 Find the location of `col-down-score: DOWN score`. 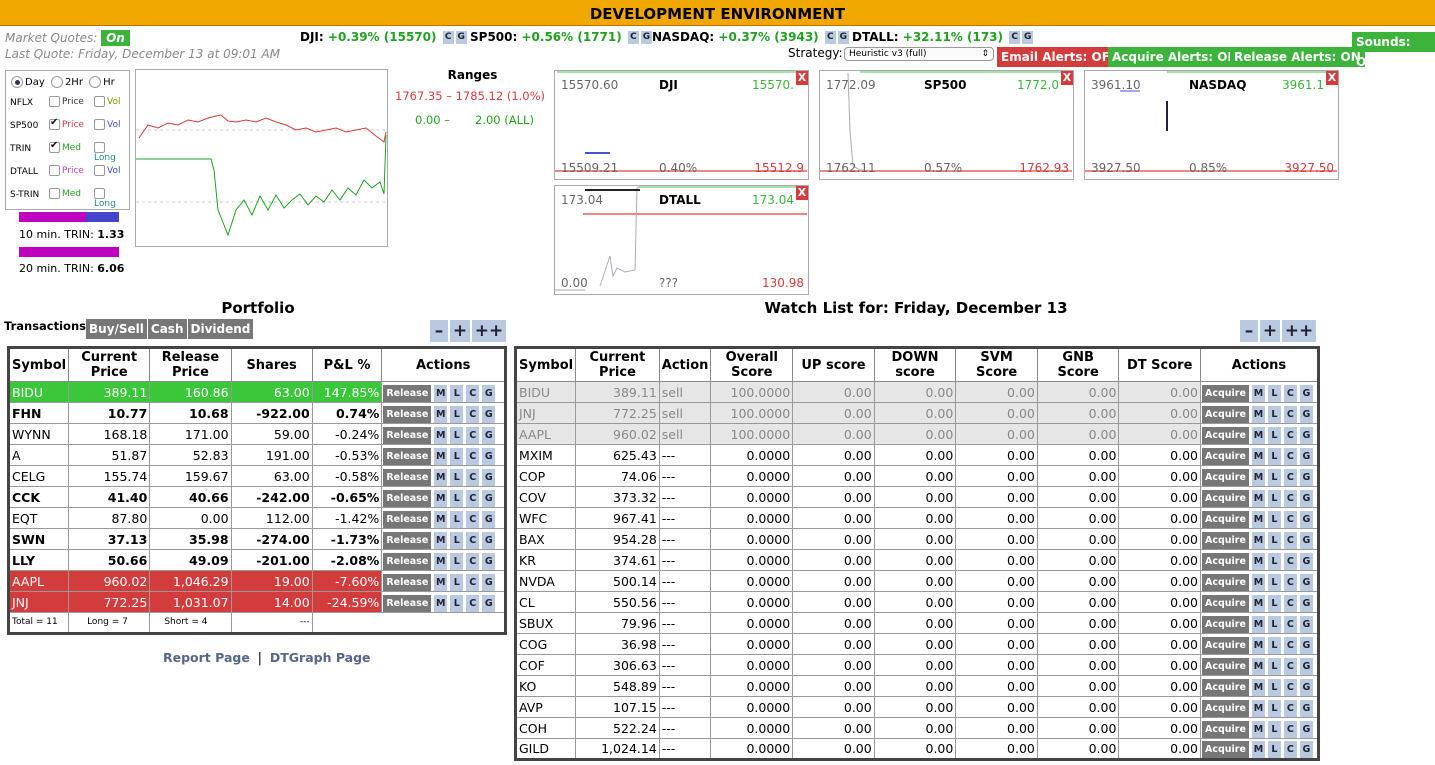

col-down-score: DOWN score is located at coordinates (915, 364).